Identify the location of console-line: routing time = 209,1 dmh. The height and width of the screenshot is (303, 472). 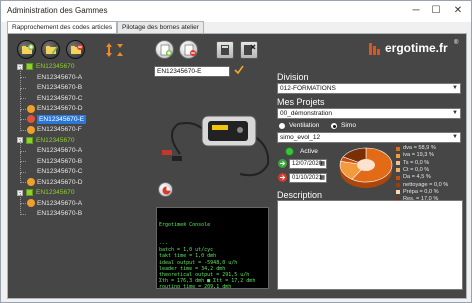
(195, 286).